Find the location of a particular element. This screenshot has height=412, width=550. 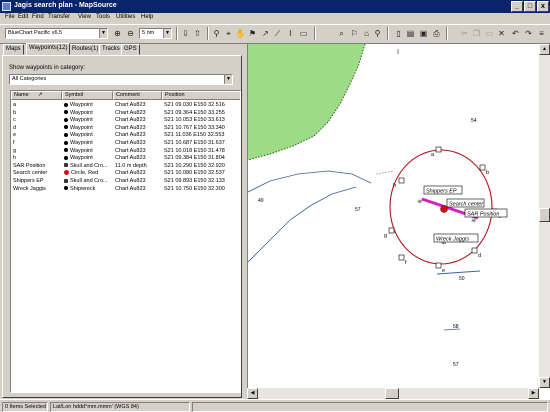

menu-find: Find is located at coordinates (38, 17).